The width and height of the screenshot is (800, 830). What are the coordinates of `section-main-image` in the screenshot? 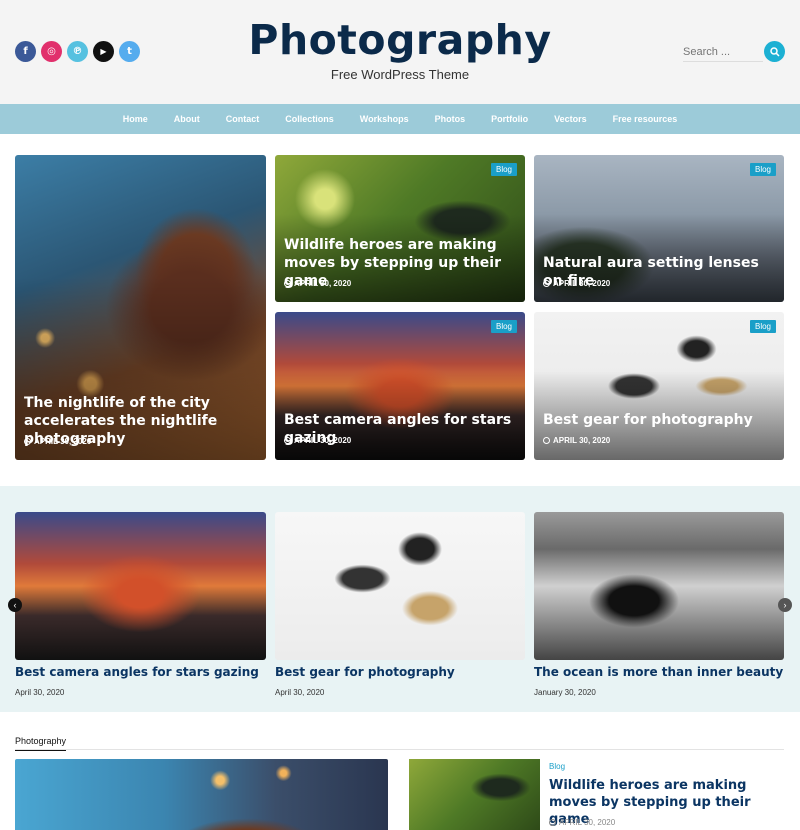 It's located at (201, 794).